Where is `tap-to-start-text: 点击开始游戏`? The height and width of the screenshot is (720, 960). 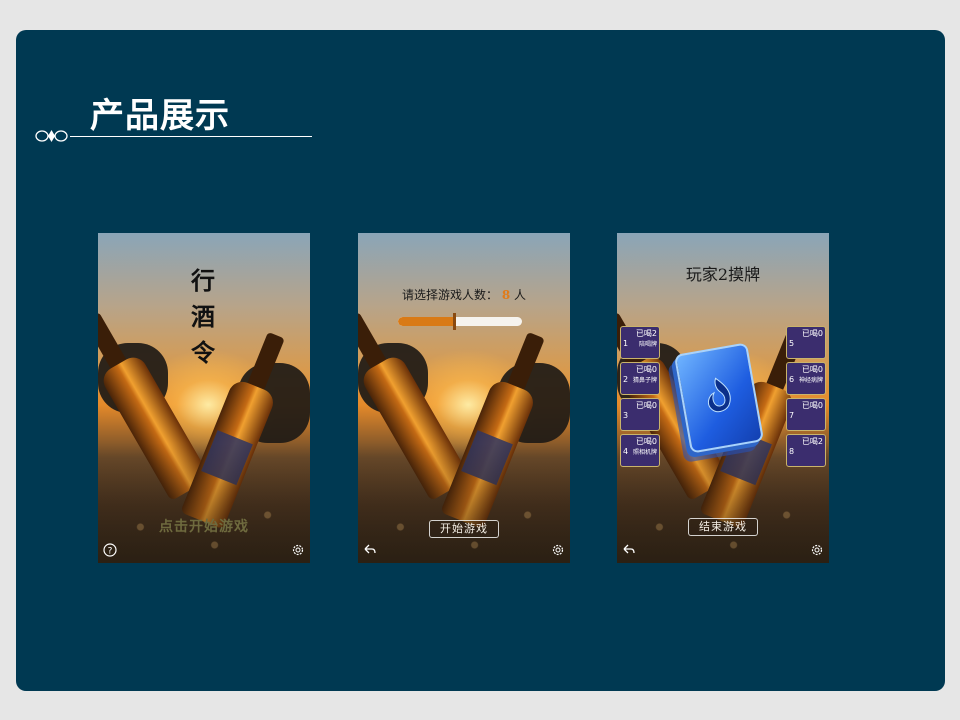
tap-to-start-text: 点击开始游戏 is located at coordinates (204, 526).